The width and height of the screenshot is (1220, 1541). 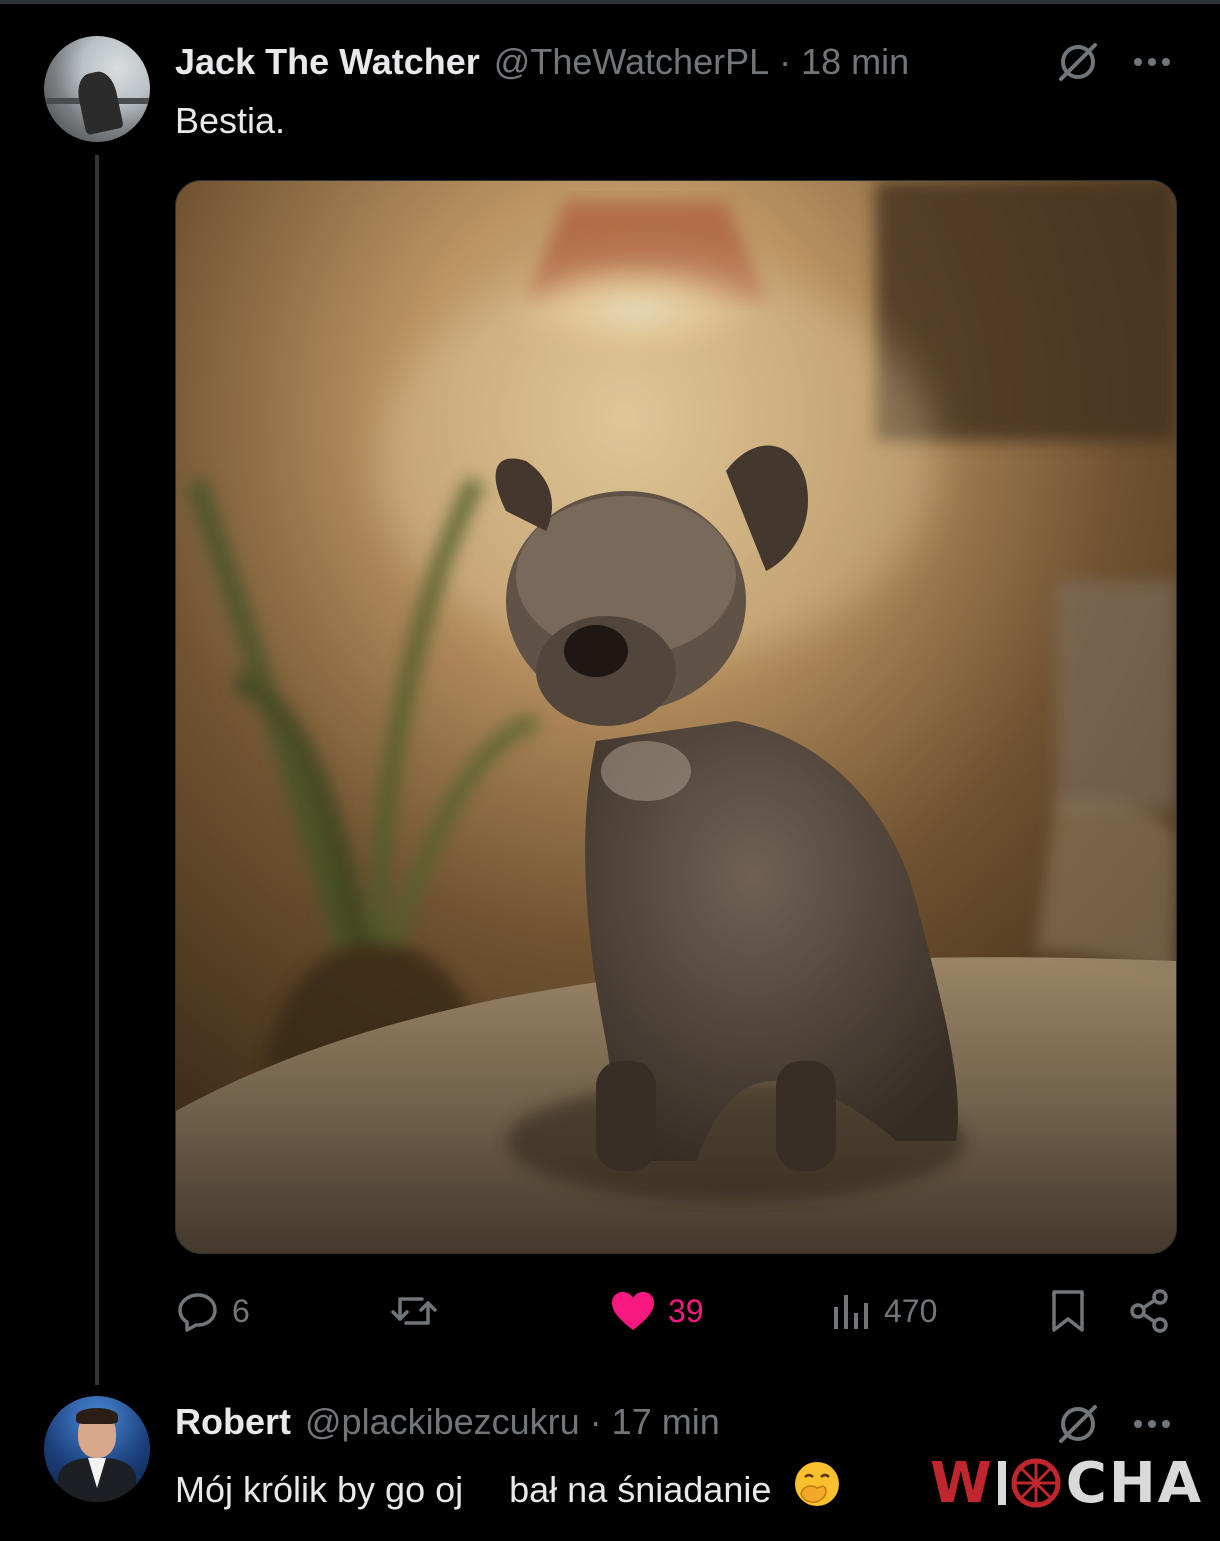 I want to click on bookmark-icon, so click(x=1068, y=1311).